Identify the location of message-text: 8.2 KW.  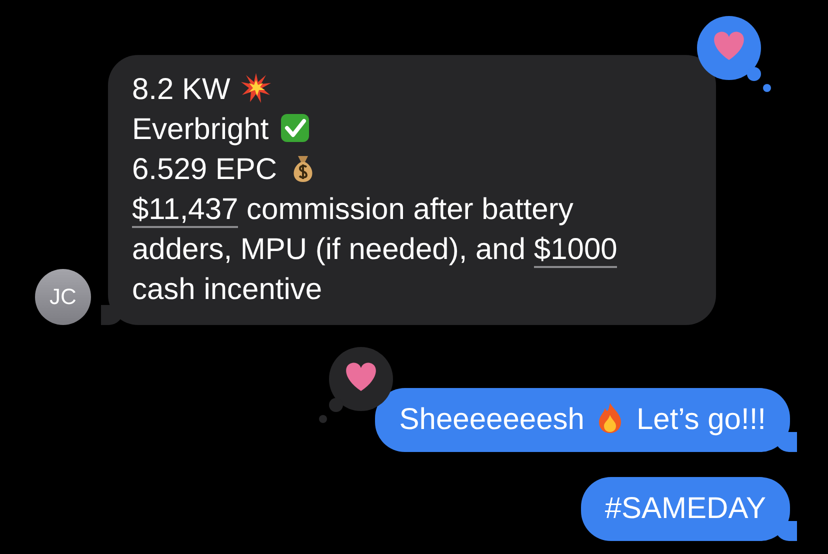
(181, 89).